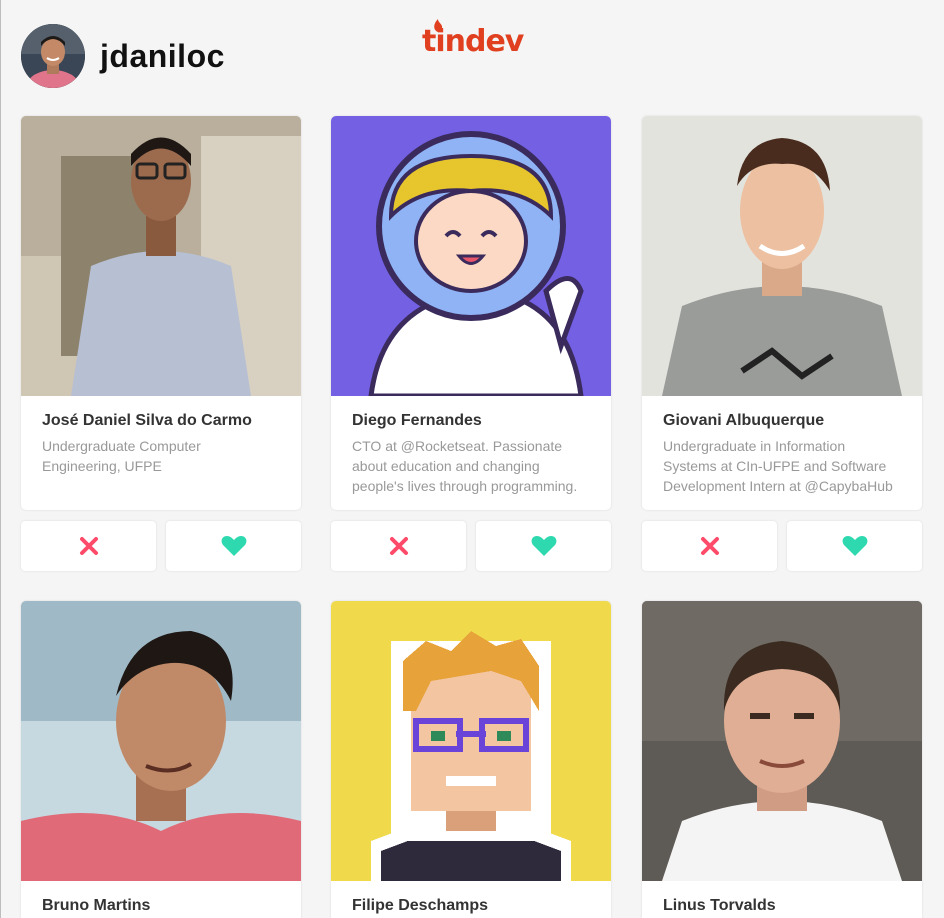  I want to click on developer-name: Giovani Albuquerque, so click(744, 420).